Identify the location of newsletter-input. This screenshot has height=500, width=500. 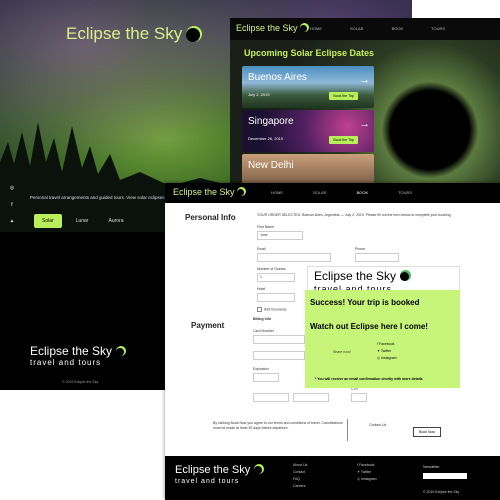
(445, 476).